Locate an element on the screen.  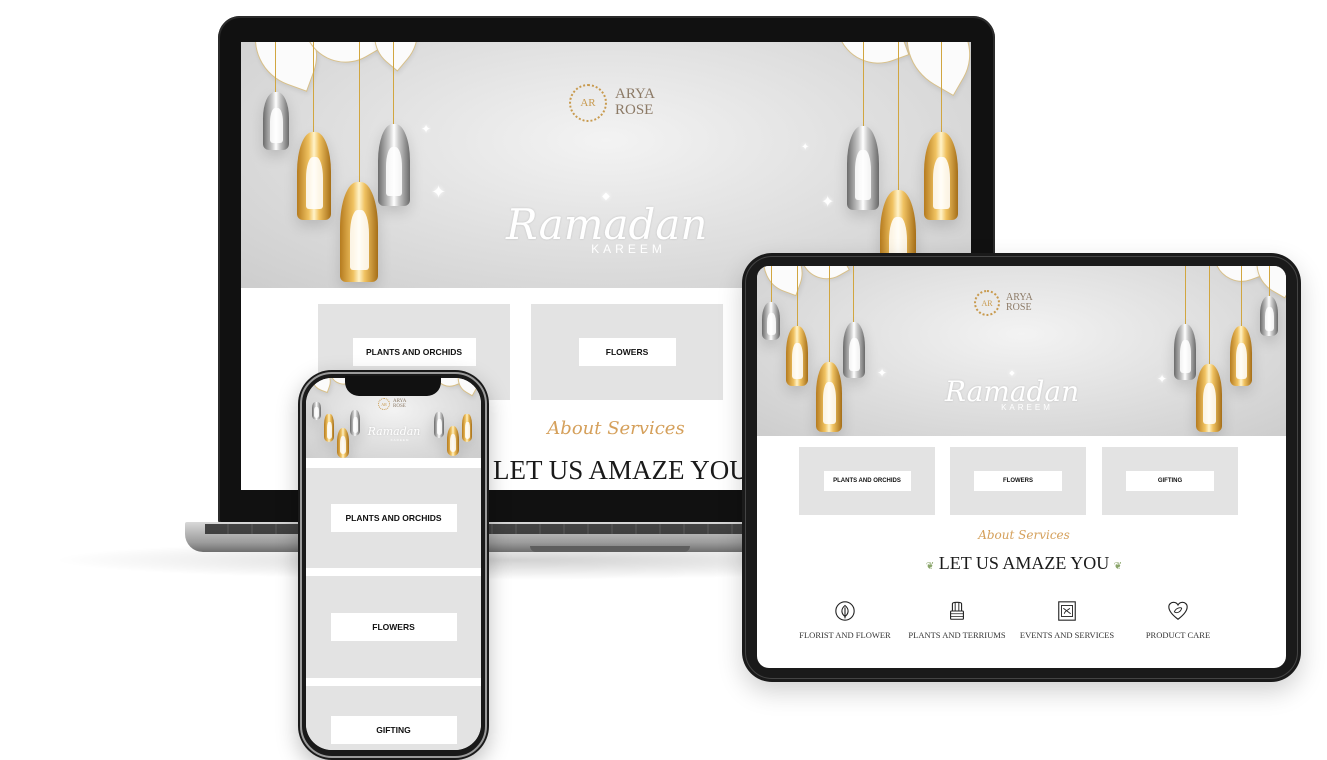
cactus-icon is located at coordinates (957, 610).